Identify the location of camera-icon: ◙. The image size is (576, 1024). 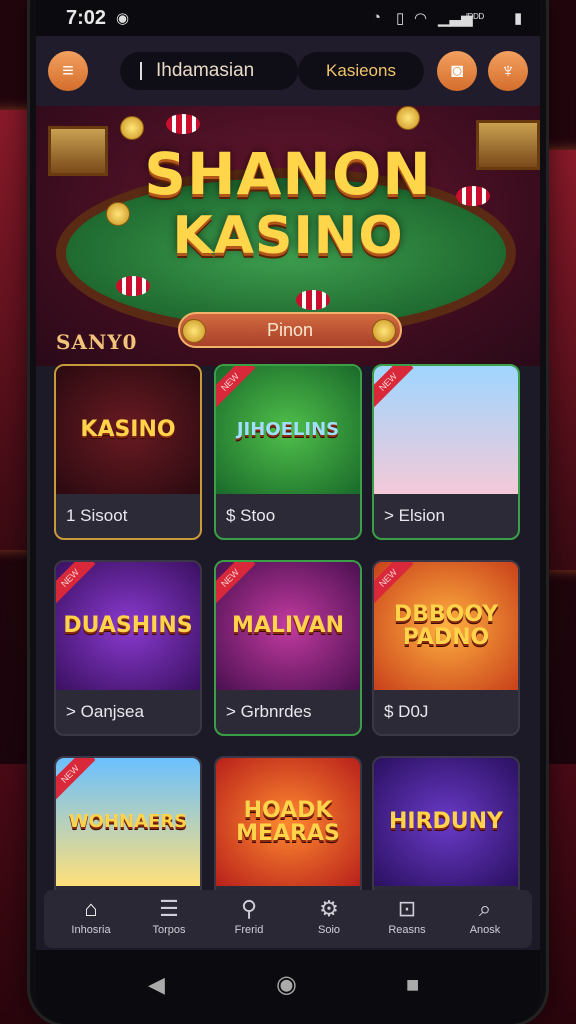
(457, 70).